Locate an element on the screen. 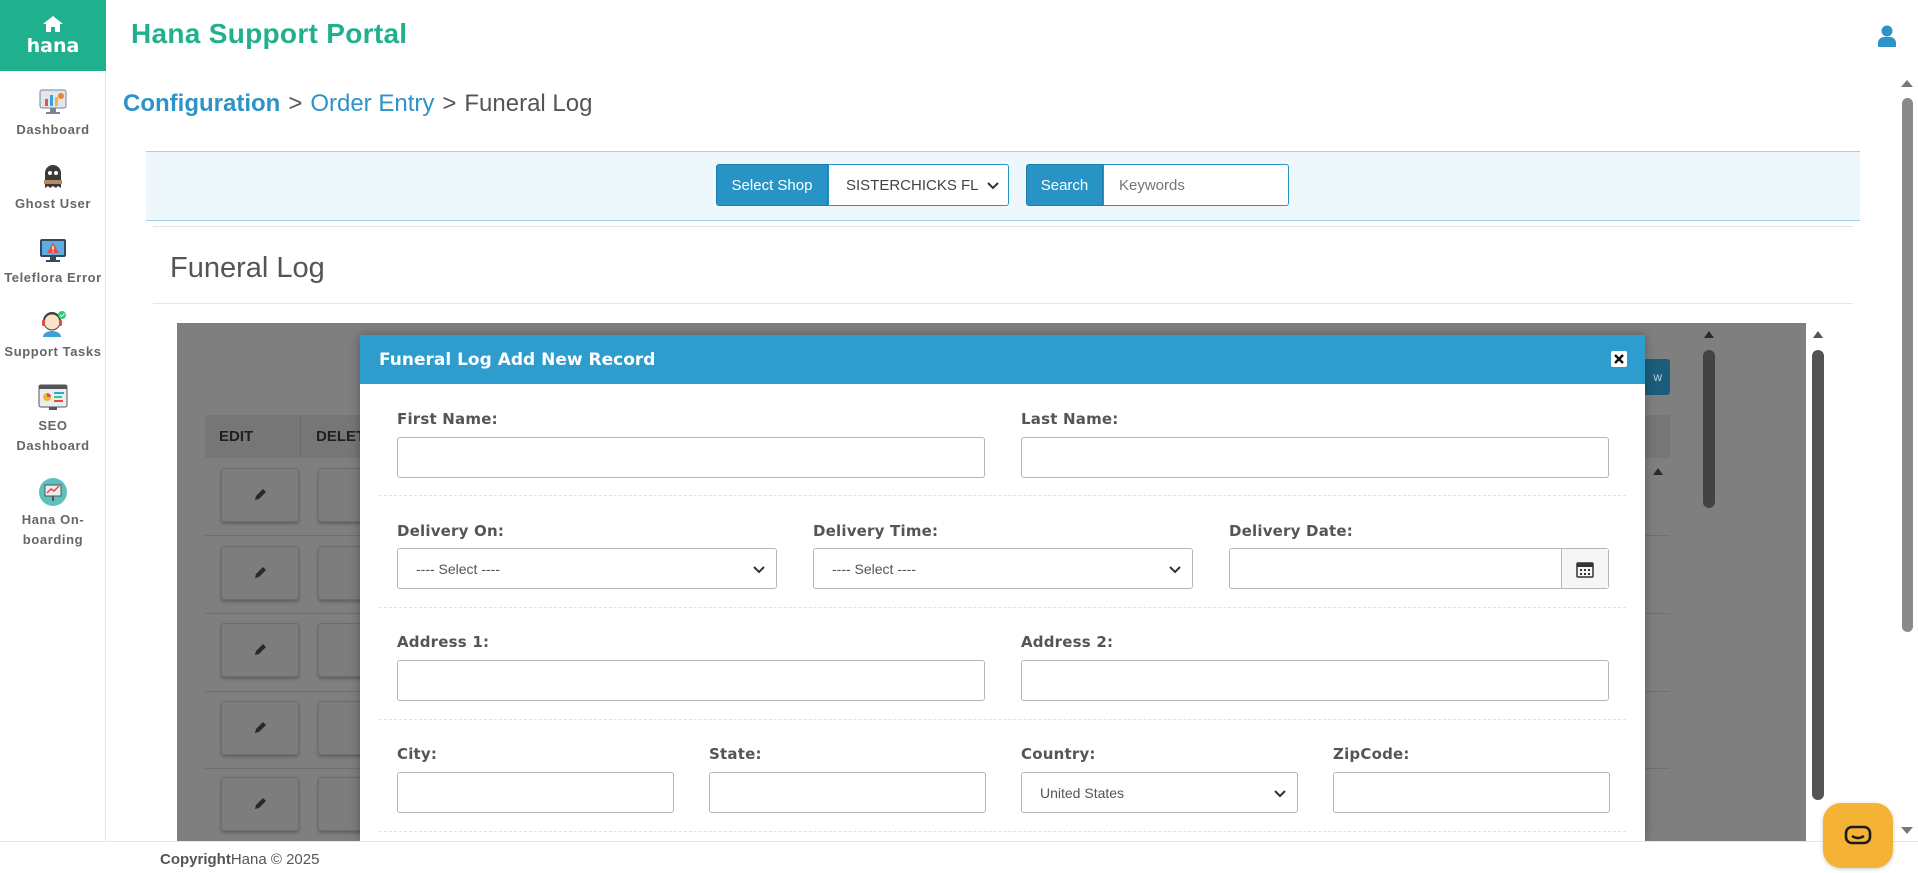 Image resolution: width=1918 pixels, height=873 pixels. chat-widget-button is located at coordinates (1858, 835).